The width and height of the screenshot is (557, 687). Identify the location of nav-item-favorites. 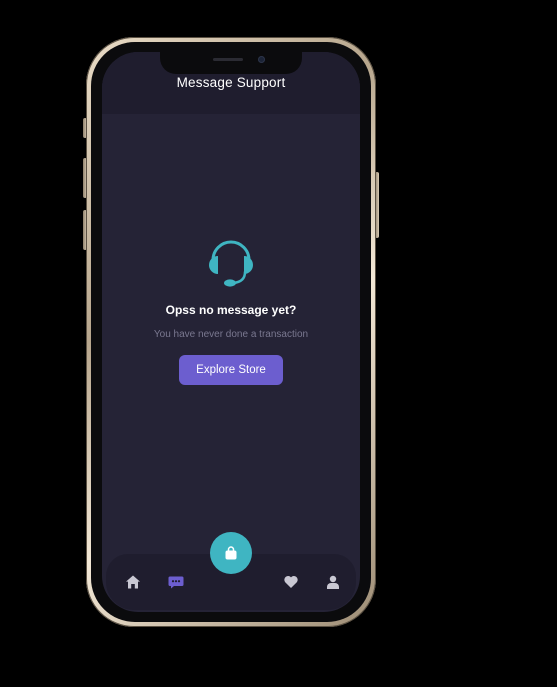
(291, 582).